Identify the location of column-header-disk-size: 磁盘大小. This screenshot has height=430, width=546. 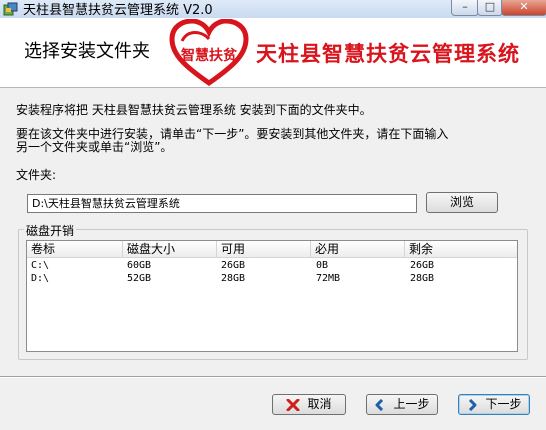
(170, 249).